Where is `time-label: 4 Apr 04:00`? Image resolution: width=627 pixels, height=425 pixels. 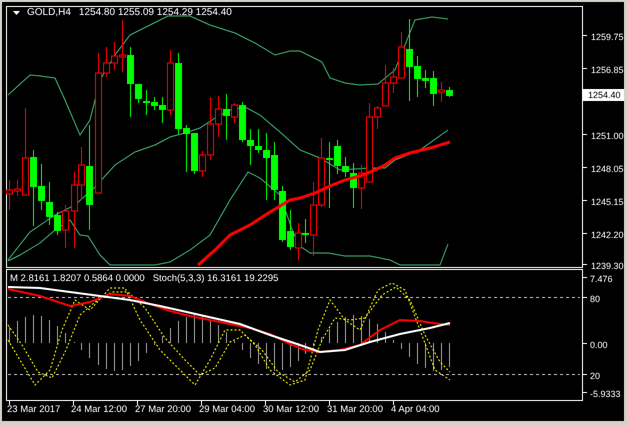 time-label: 4 Apr 04:00 is located at coordinates (416, 409).